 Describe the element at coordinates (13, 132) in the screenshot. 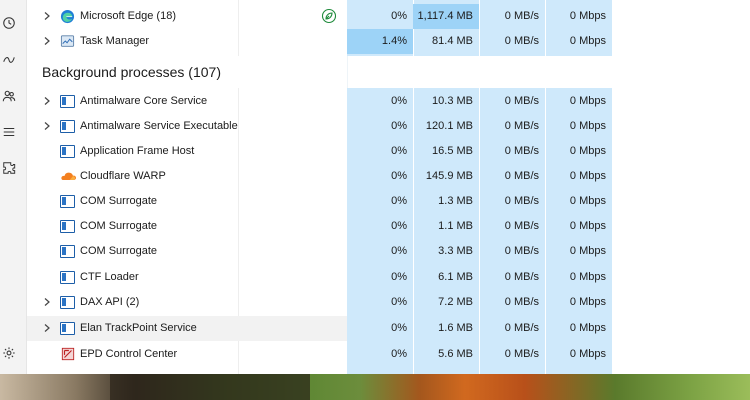

I see `details-nav-button` at that location.